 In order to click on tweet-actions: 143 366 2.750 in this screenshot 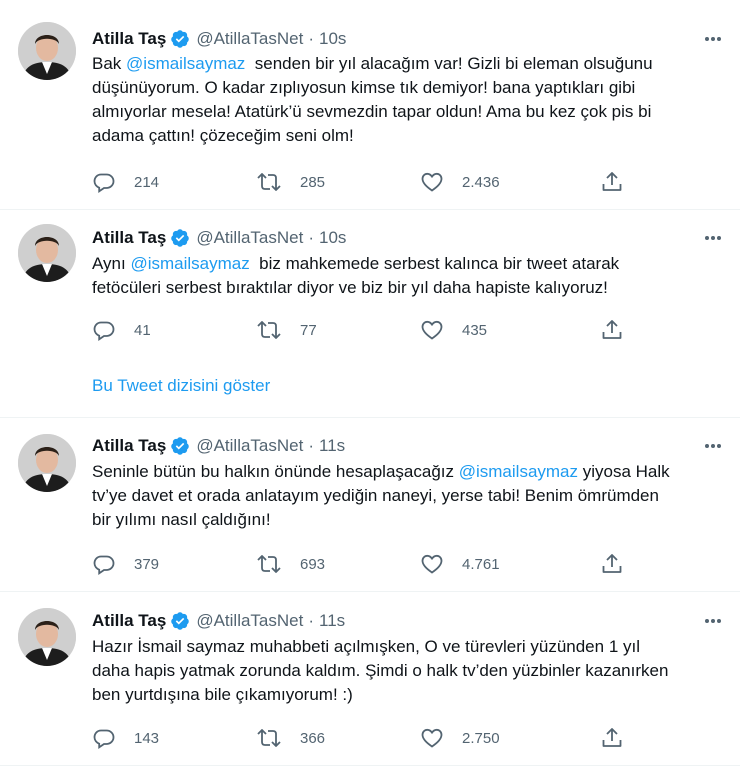, I will do `click(362, 738)`.